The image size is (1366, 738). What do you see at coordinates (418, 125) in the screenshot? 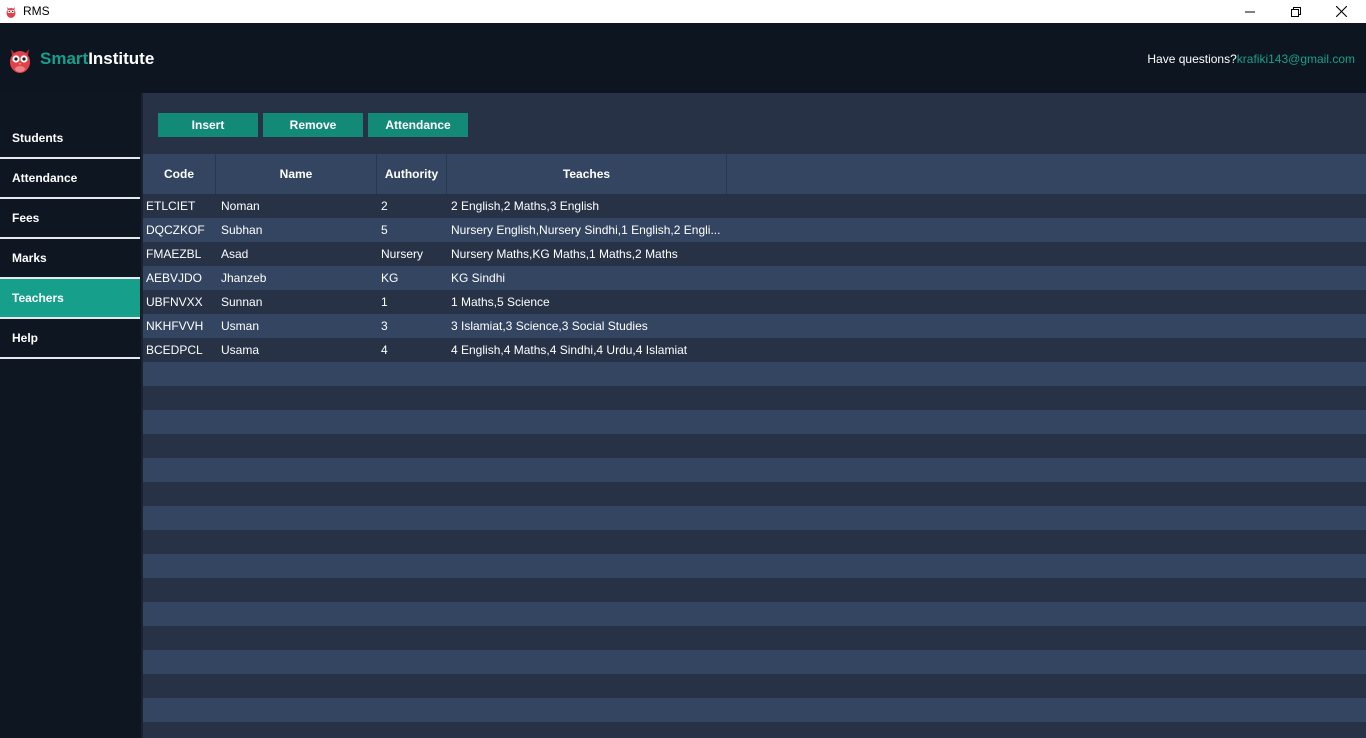
I see `attendance-button: Attendance` at bounding box center [418, 125].